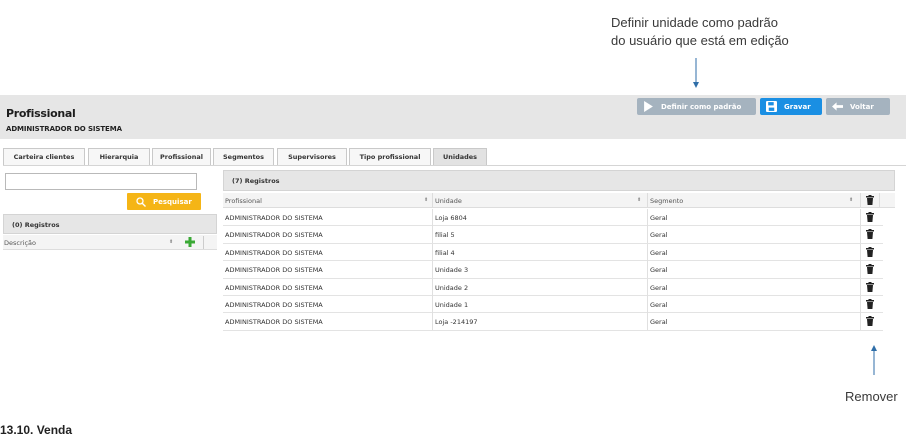  Describe the element at coordinates (553, 304) in the screenshot. I see `table-row: ADMINISTRADOR DO SISTEMA Unidade 1 Geral` at that location.